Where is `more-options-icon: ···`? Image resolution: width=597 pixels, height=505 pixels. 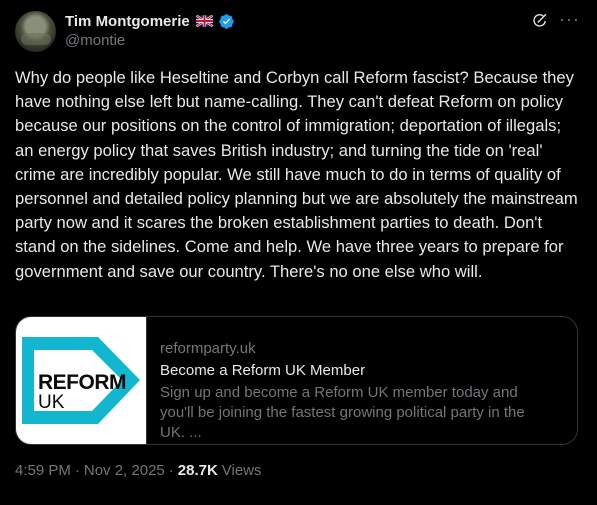 more-options-icon: ··· is located at coordinates (569, 20).